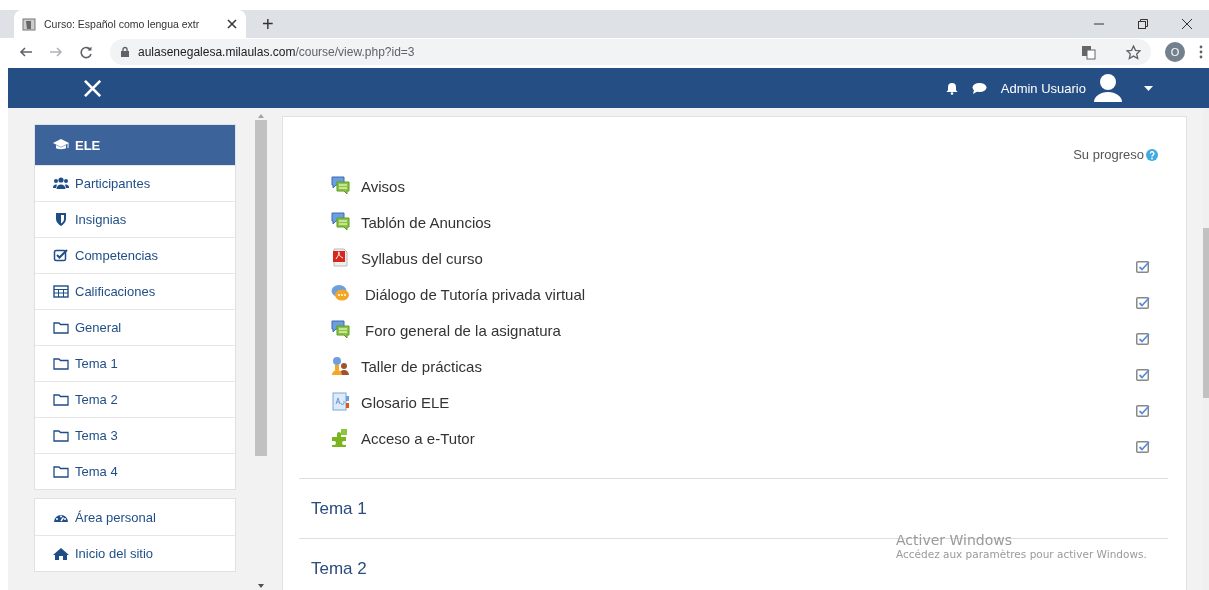 Image resolution: width=1209 pixels, height=590 pixels. What do you see at coordinates (341, 366) in the screenshot?
I see `people-icon` at bounding box center [341, 366].